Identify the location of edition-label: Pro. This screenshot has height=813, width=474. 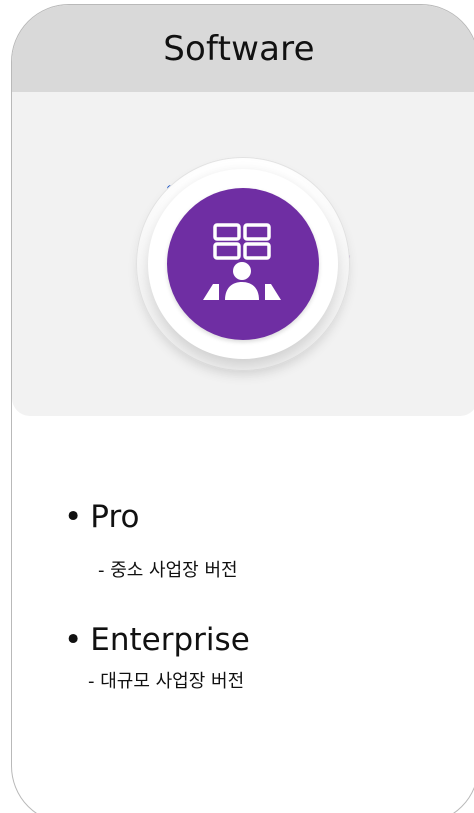
(115, 517).